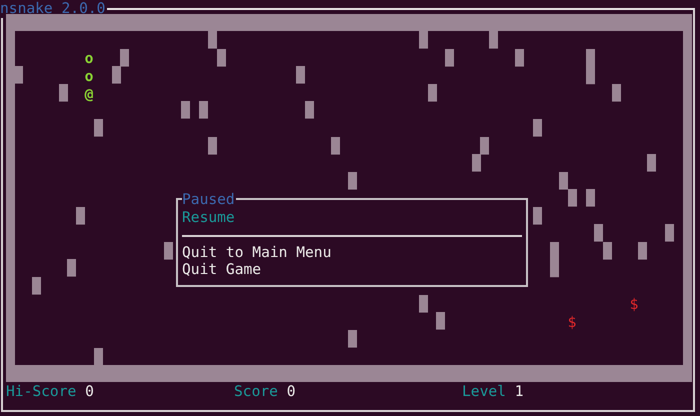 This screenshot has width=700, height=416. I want to click on stat-value: 1, so click(519, 392).